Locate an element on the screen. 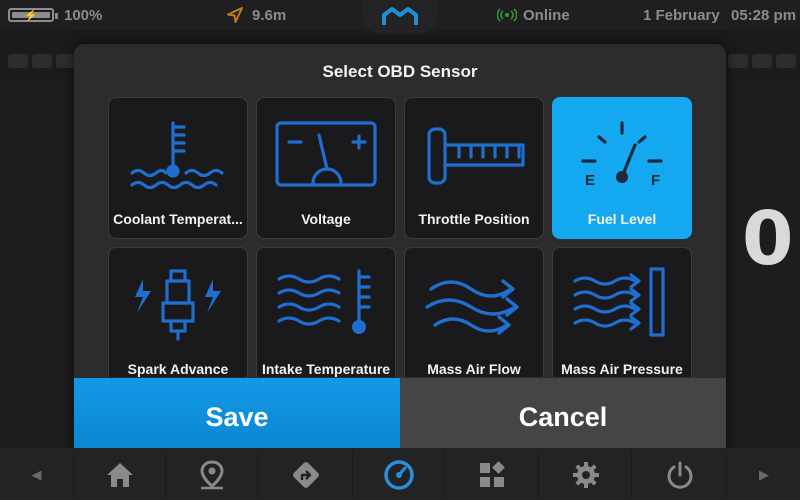 The height and width of the screenshot is (500, 800). logo-icon is located at coordinates (400, 16).